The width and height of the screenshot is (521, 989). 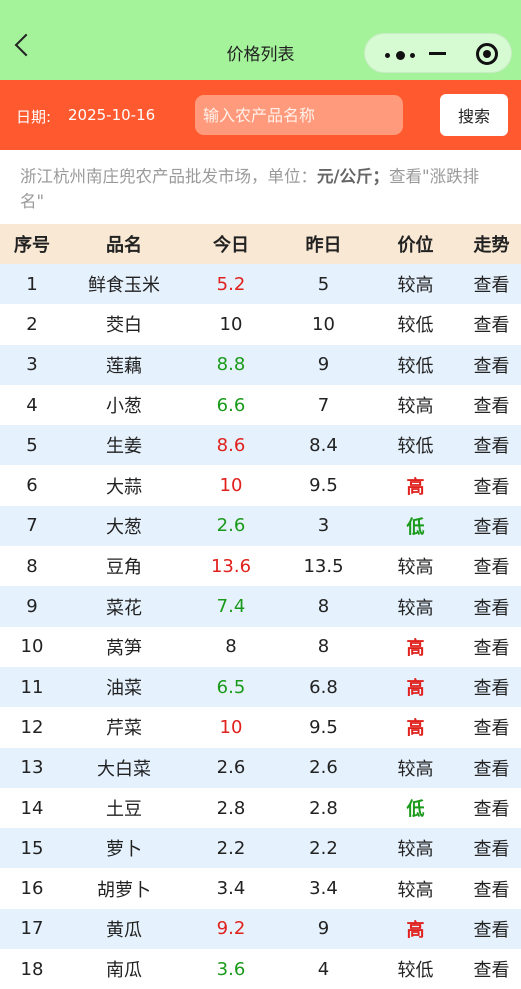 I want to click on row-name: 大白菜, so click(x=124, y=769).